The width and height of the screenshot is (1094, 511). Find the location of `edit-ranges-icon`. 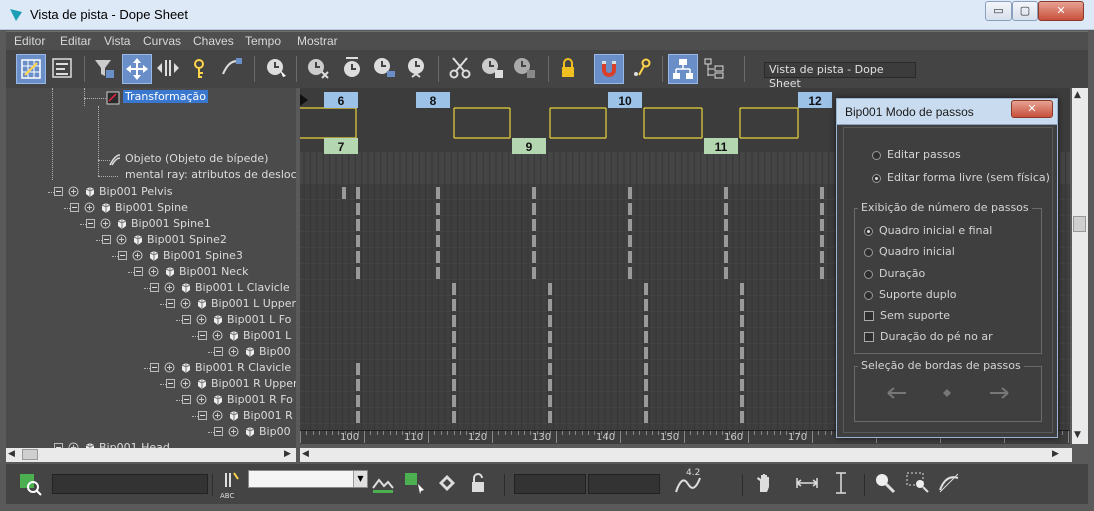

edit-ranges-icon is located at coordinates (63, 69).